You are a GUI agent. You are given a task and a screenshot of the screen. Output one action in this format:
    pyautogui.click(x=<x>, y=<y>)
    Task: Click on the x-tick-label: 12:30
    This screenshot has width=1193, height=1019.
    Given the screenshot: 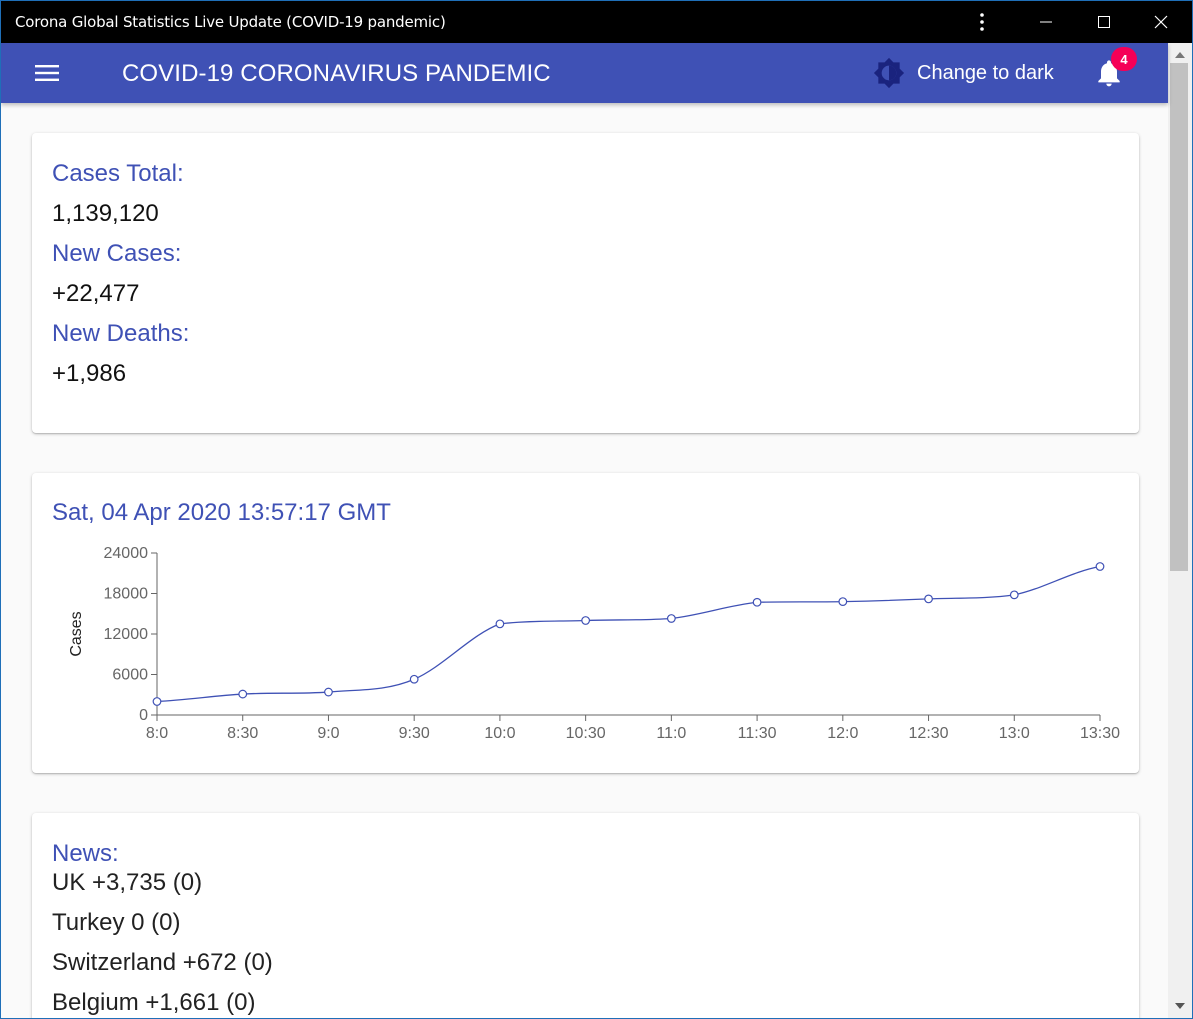 What is the action you would take?
    pyautogui.click(x=929, y=733)
    